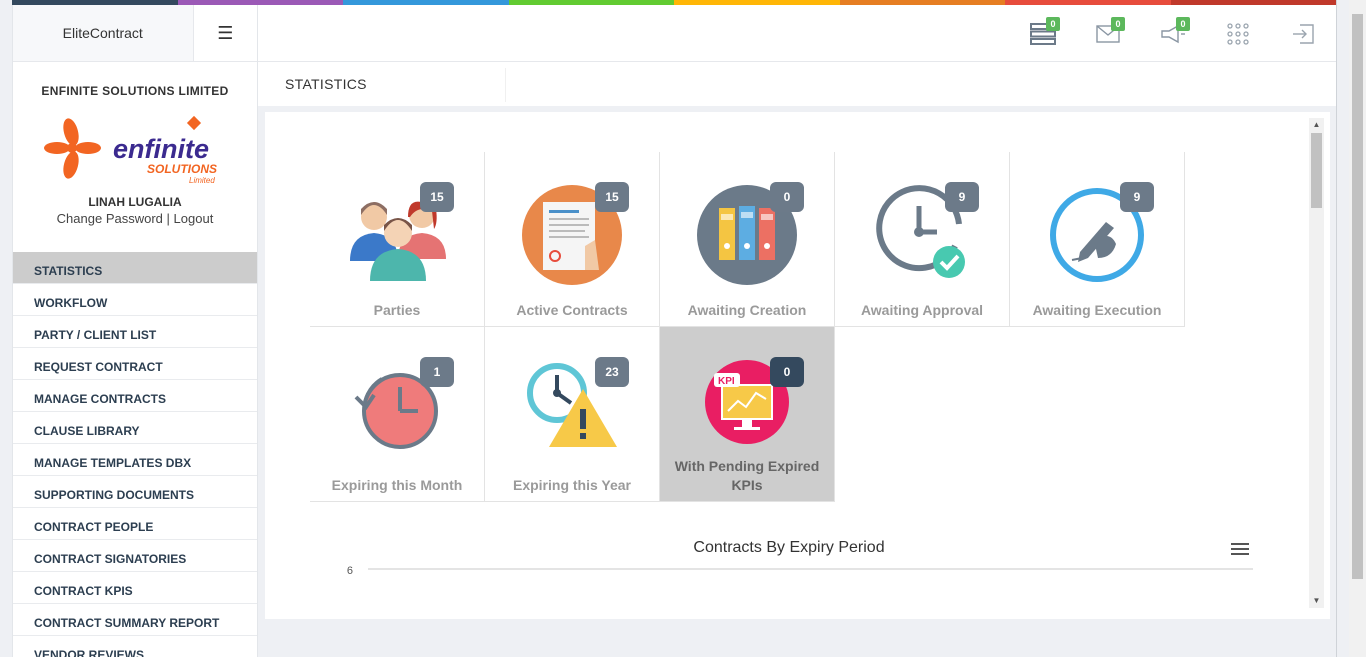 The height and width of the screenshot is (657, 1366). What do you see at coordinates (726, 381) in the screenshot?
I see `svg-text: KPI` at bounding box center [726, 381].